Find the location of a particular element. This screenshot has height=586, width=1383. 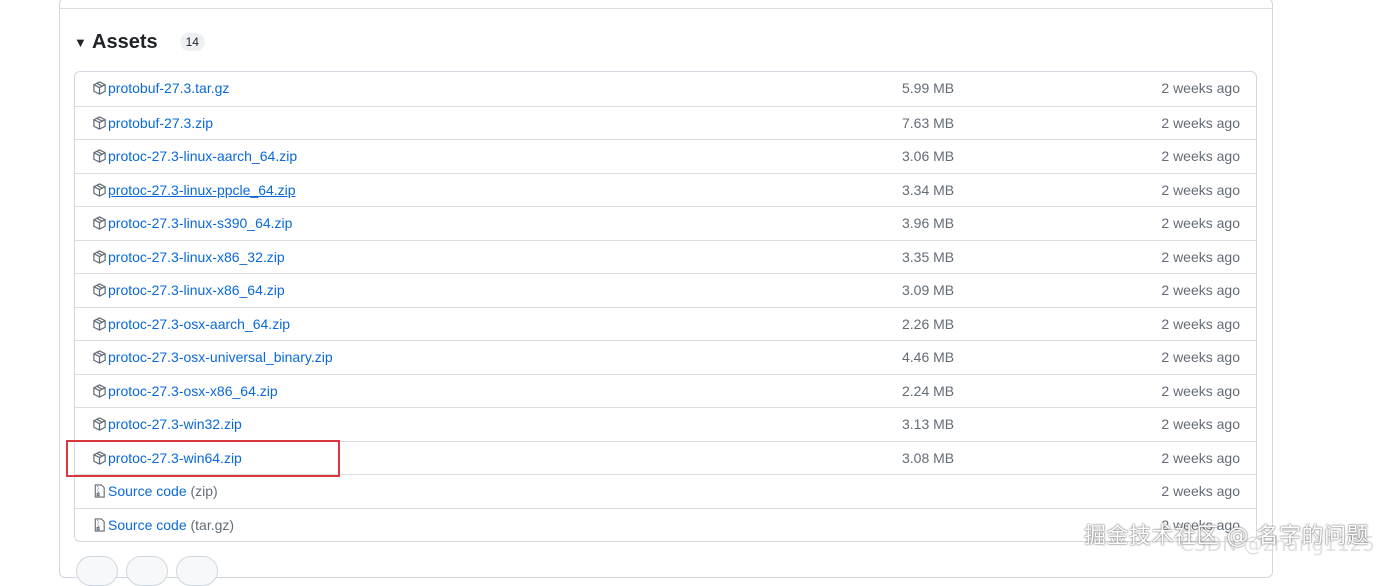

asset-size: 3.35 MB is located at coordinates (928, 256).